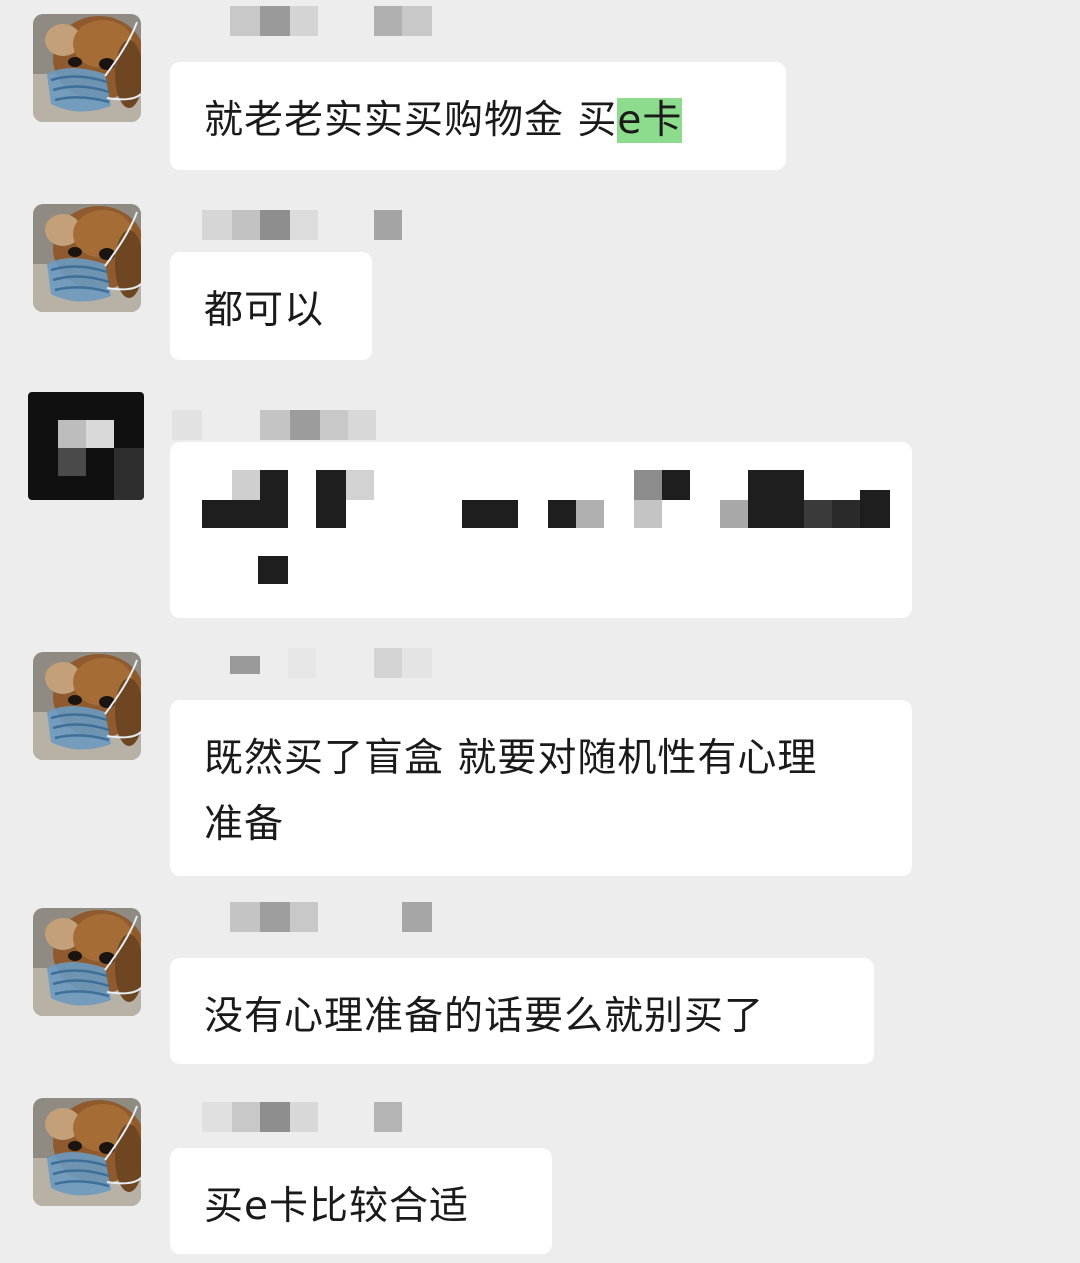 The width and height of the screenshot is (1080, 1263). I want to click on message-text: 就老老实实买购物金 买, so click(411, 120).